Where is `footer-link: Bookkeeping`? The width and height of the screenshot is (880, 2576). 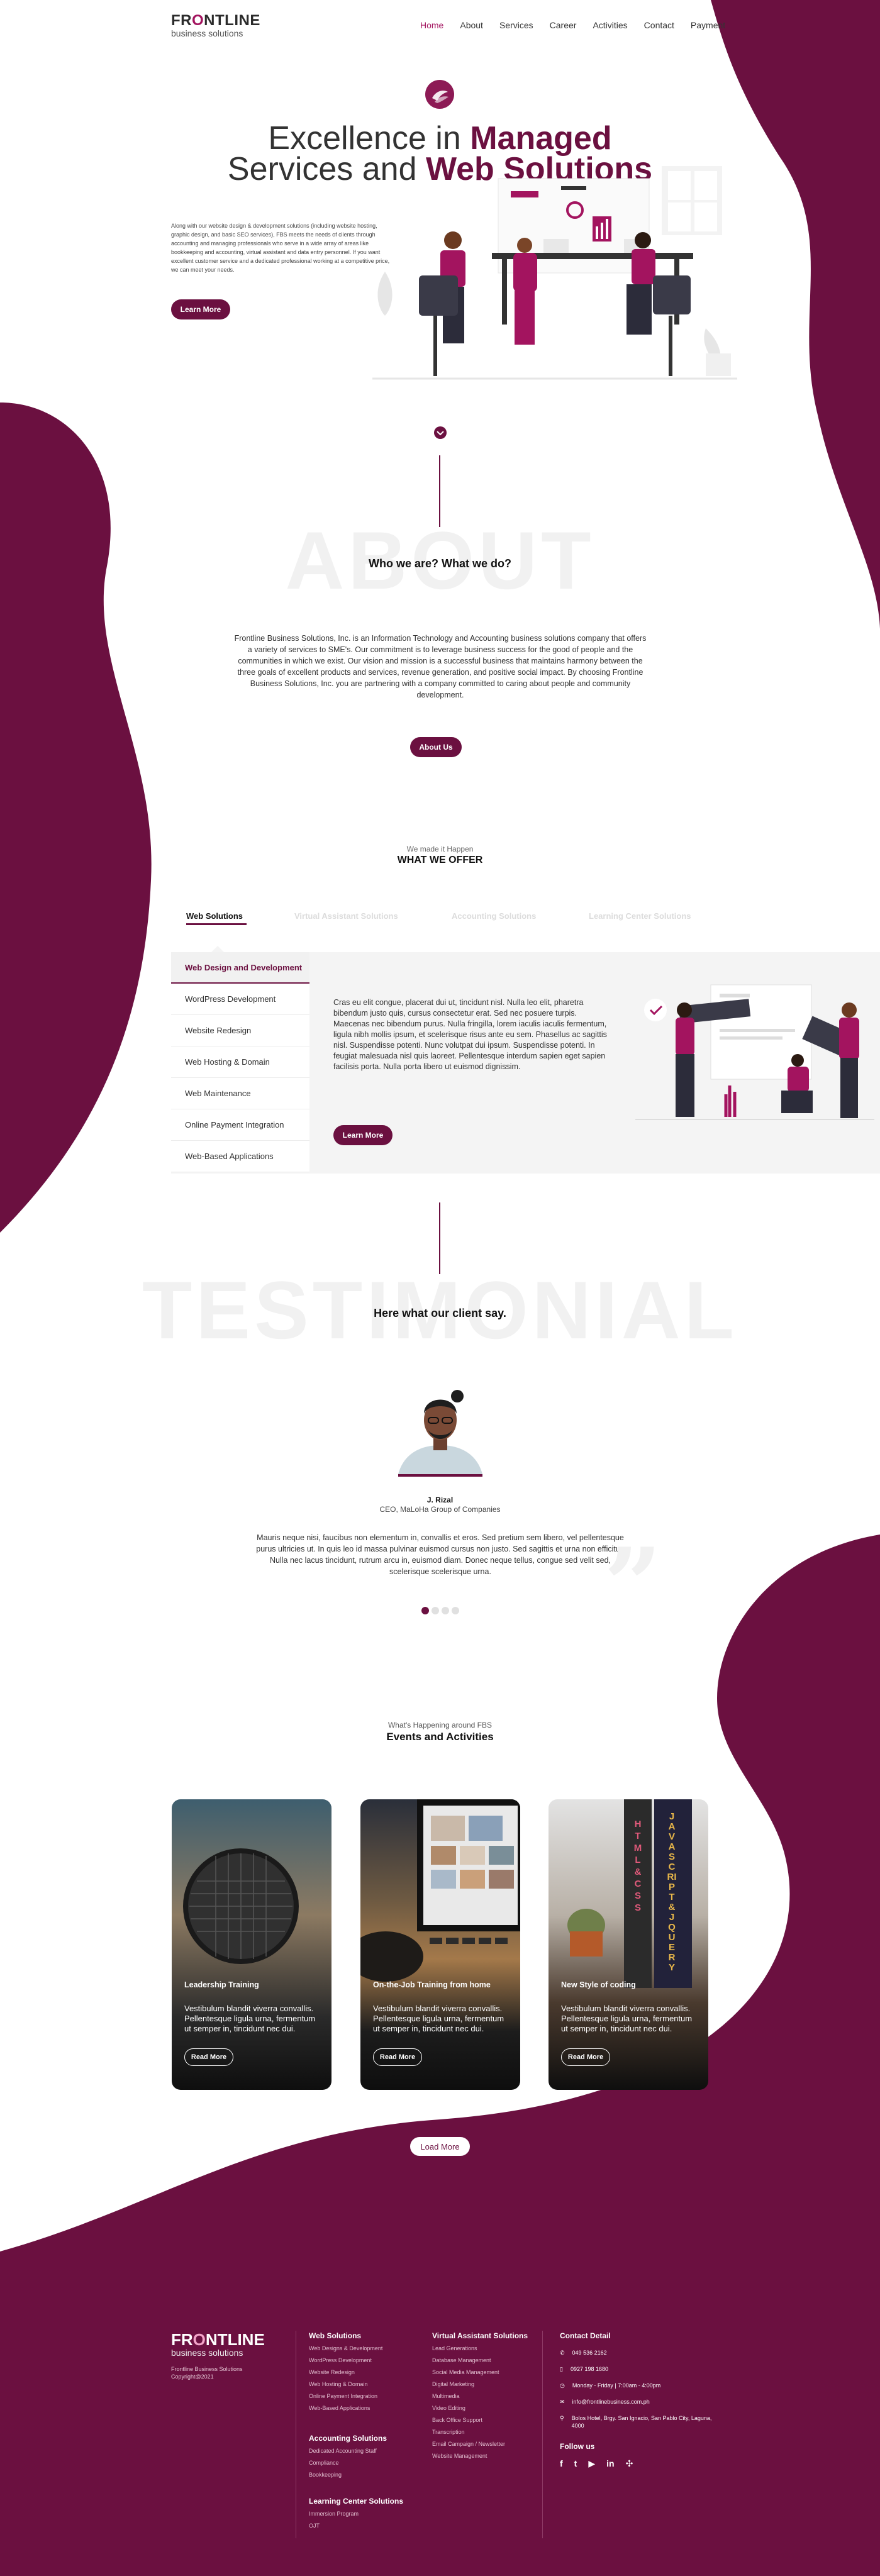 footer-link: Bookkeeping is located at coordinates (348, 2475).